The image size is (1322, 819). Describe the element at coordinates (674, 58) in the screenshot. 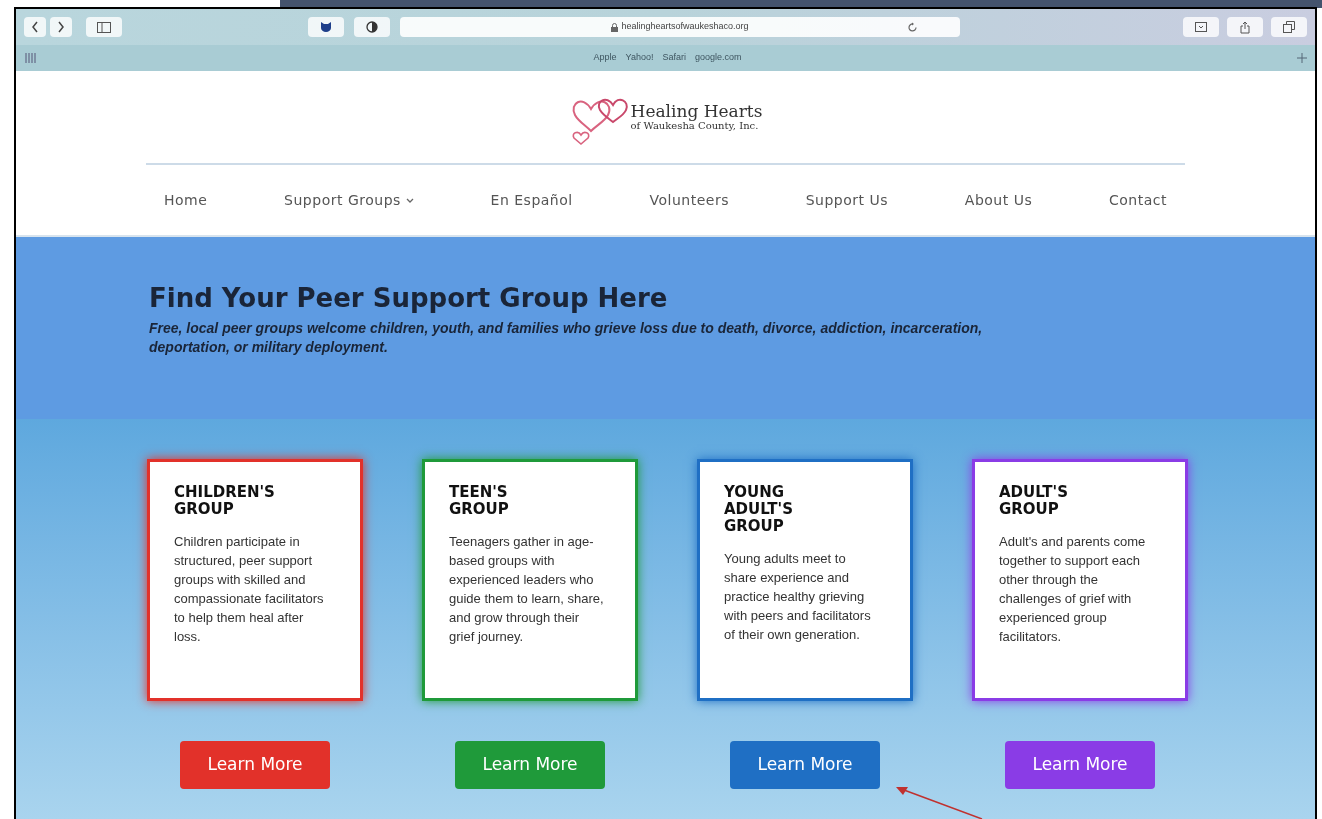

I see `bookmark-link: Safari` at that location.